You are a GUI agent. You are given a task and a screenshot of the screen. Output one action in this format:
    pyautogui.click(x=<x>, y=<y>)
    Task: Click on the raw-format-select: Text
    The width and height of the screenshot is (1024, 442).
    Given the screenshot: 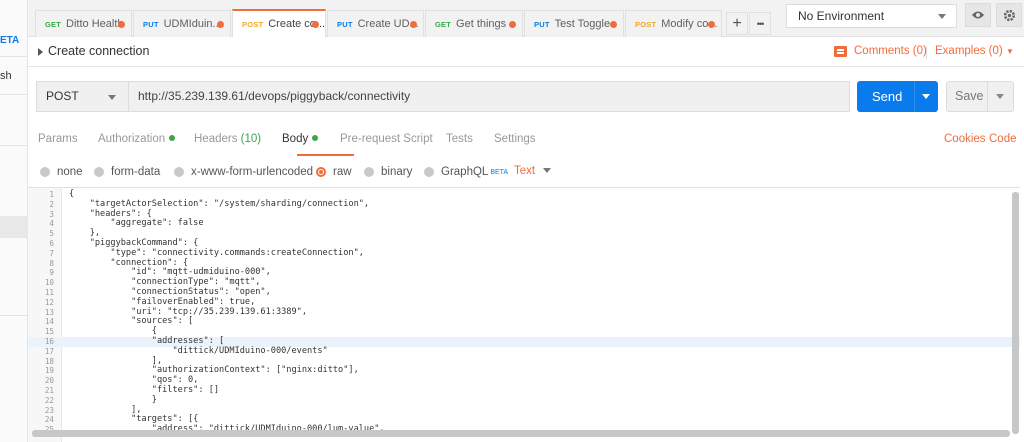 What is the action you would take?
    pyautogui.click(x=533, y=171)
    